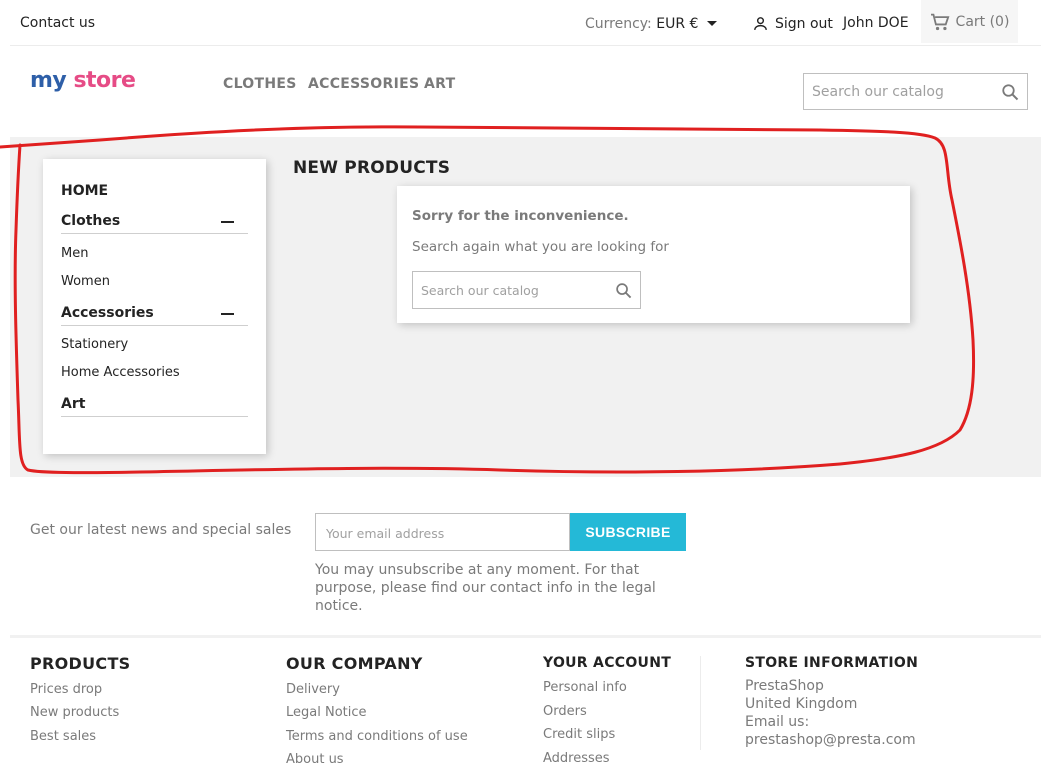 The image size is (1041, 767). I want to click on footer-vertical-divider, so click(700, 703).